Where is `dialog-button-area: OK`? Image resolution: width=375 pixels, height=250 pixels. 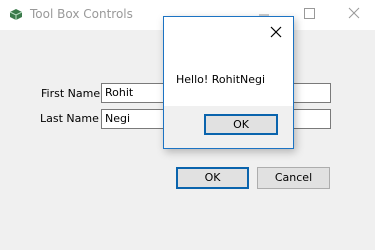 dialog-button-area: OK is located at coordinates (228, 127).